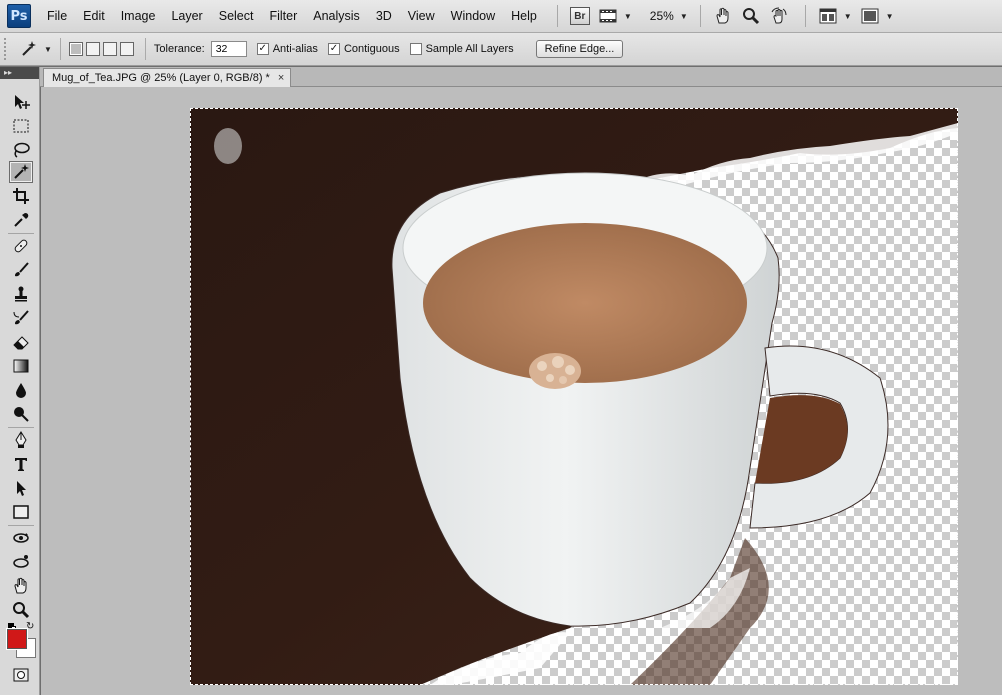  I want to click on blur-tool, so click(21, 390).